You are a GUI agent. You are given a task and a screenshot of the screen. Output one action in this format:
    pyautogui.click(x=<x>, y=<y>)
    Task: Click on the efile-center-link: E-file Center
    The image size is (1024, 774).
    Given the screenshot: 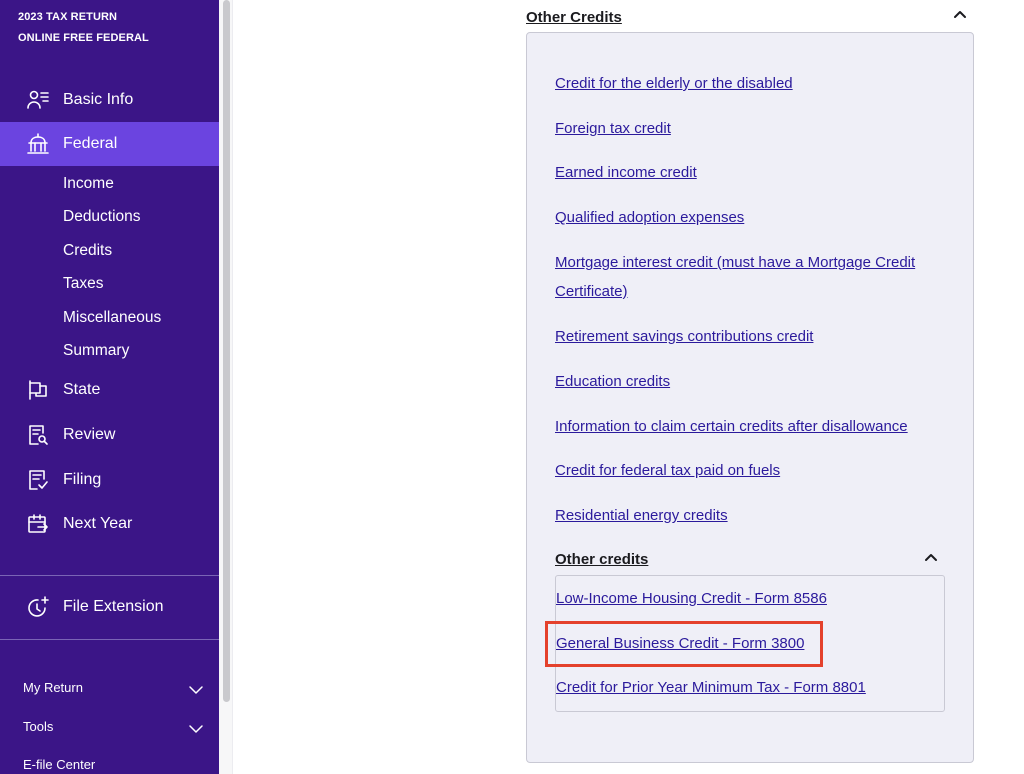 What is the action you would take?
    pyautogui.click(x=59, y=765)
    